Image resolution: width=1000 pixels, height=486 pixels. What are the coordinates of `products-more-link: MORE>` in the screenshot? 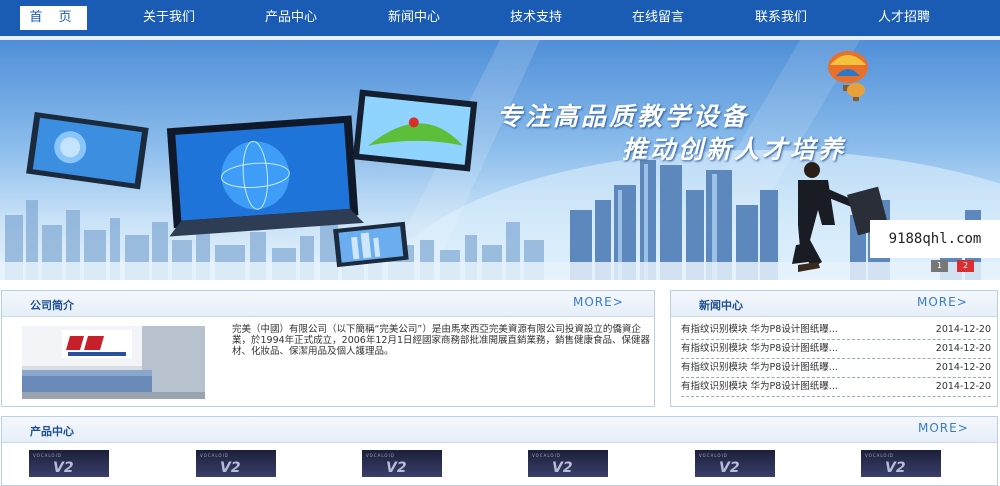 It's located at (943, 428).